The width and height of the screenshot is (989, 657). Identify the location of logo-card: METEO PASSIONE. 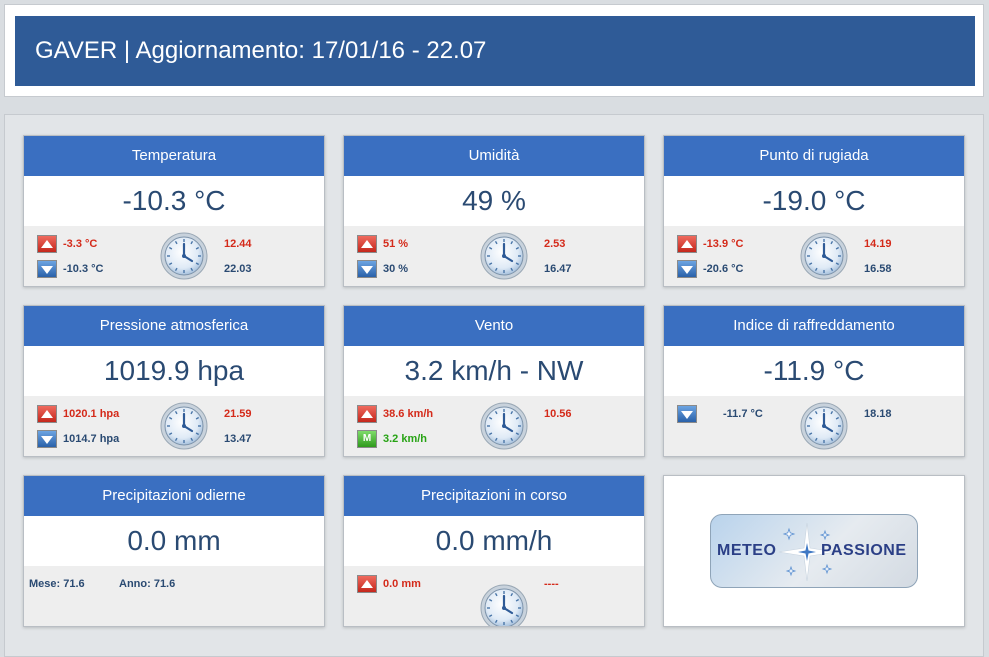
(814, 551).